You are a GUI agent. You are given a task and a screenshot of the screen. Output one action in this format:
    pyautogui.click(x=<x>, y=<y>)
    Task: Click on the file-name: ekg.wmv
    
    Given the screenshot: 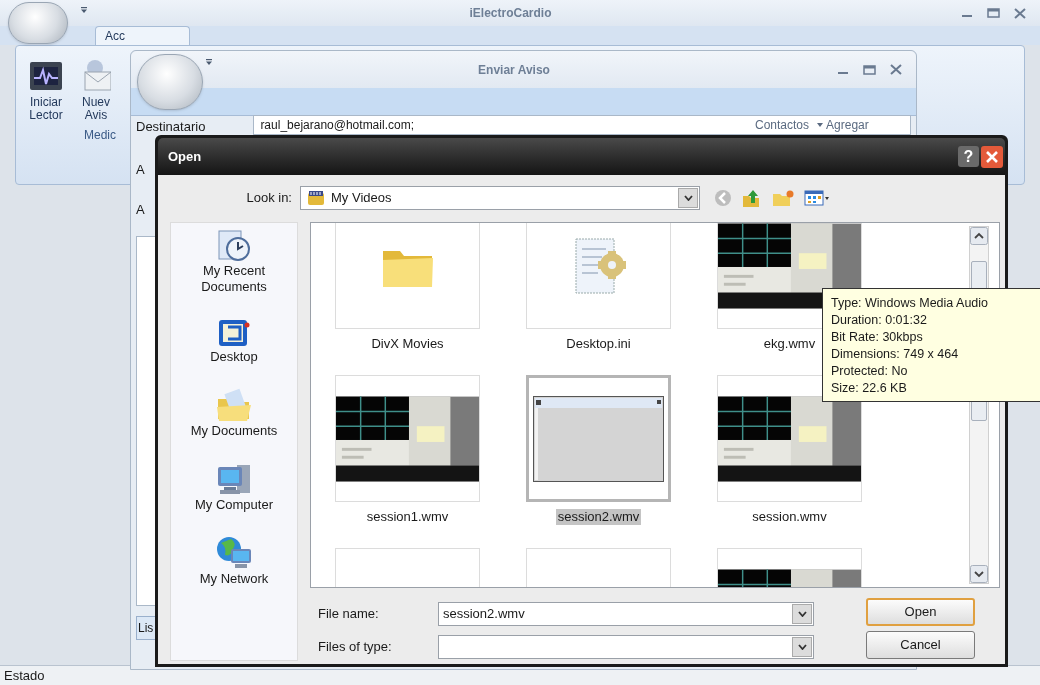 What is the action you would take?
    pyautogui.click(x=789, y=344)
    